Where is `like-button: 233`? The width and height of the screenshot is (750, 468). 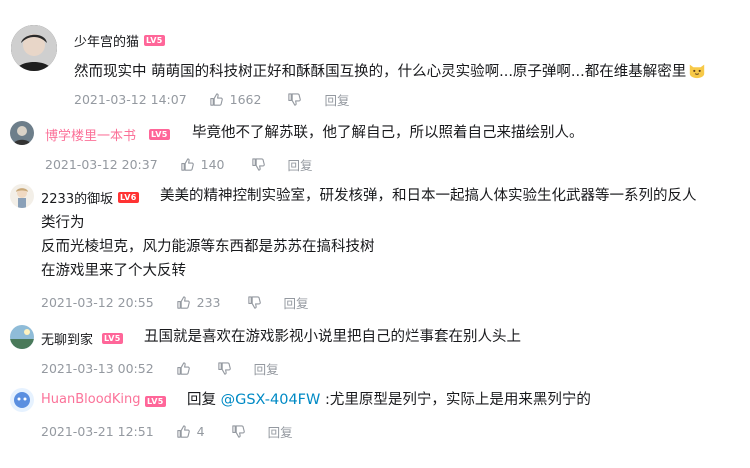
like-button: 233 is located at coordinates (198, 302).